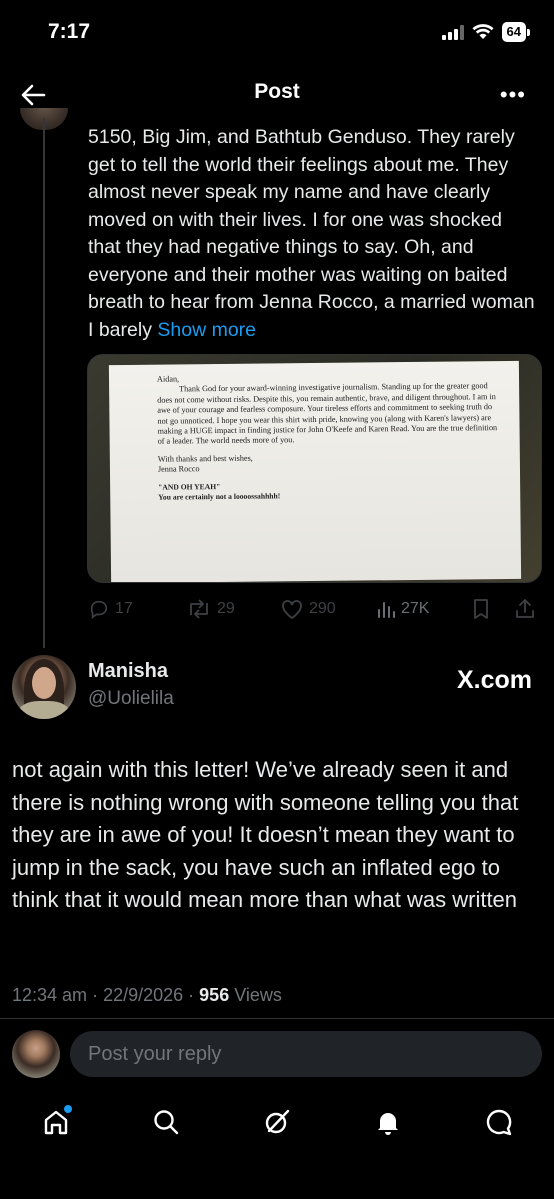  I want to click on repost-icon, so click(199, 609).